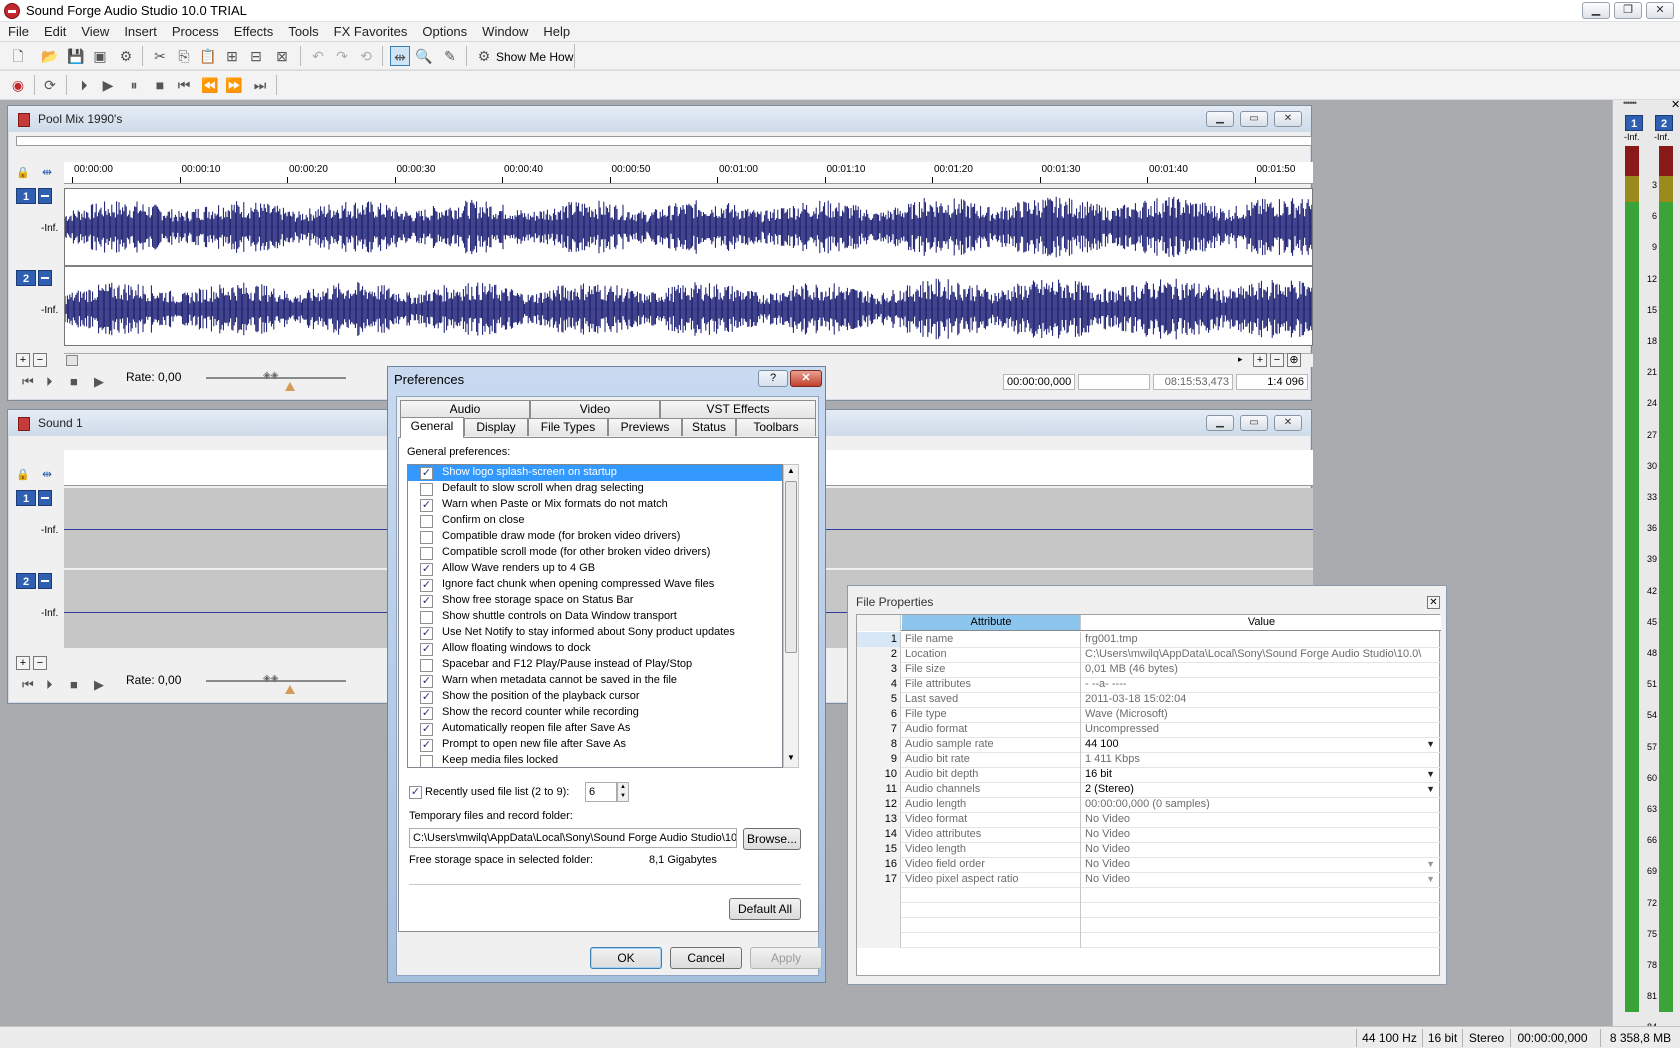  What do you see at coordinates (302, 30) in the screenshot?
I see `menu-tools: Tools` at bounding box center [302, 30].